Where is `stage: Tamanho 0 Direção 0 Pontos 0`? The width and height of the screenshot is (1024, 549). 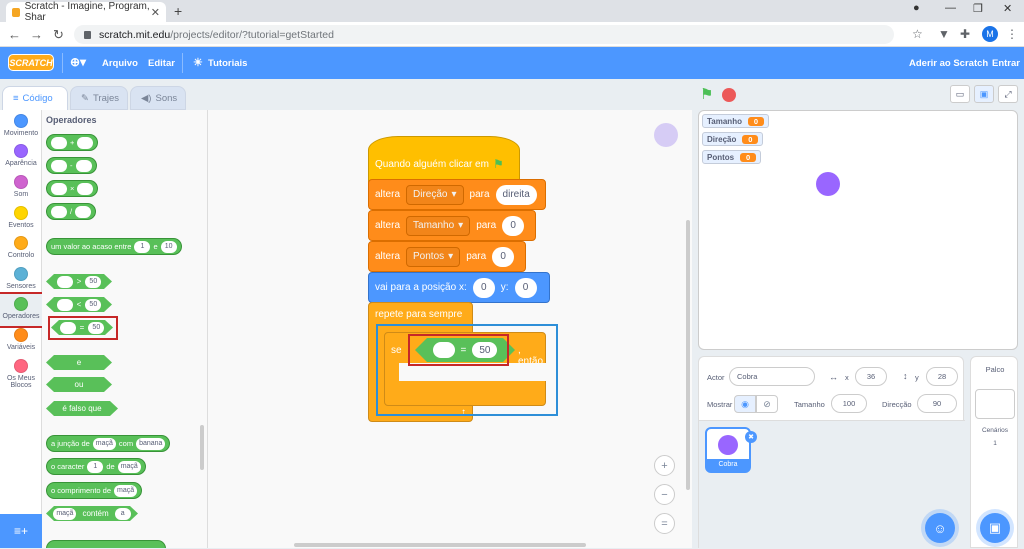 stage: Tamanho 0 Direção 0 Pontos 0 is located at coordinates (858, 230).